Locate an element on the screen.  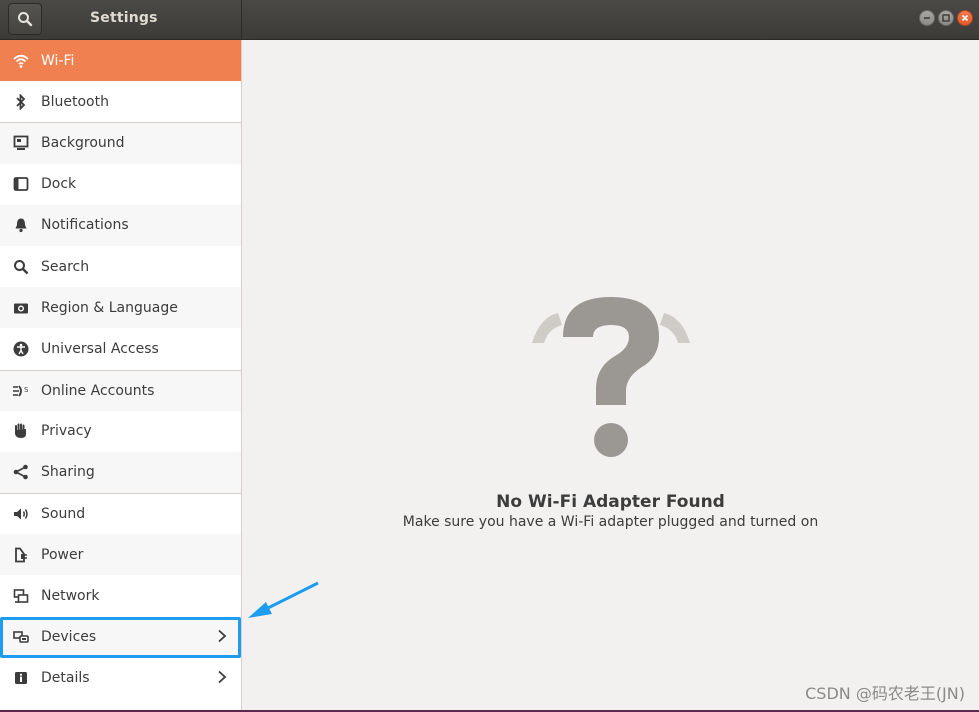
empty-state-title: No Wi-Fi Adapter Found is located at coordinates (610, 502).